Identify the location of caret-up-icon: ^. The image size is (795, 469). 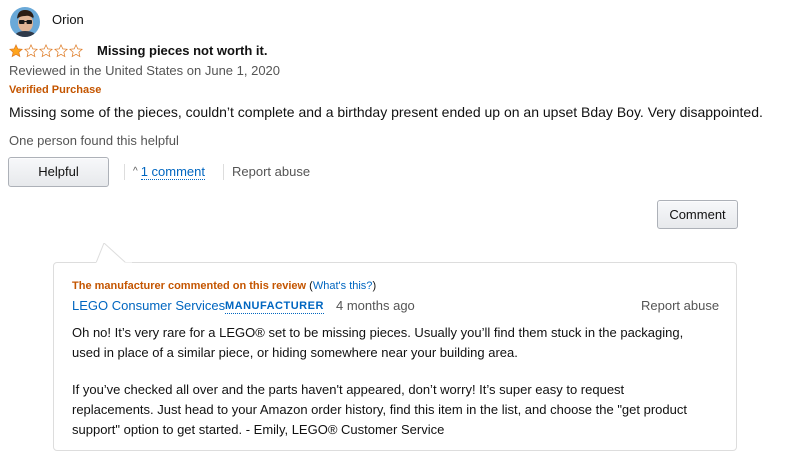
(135, 171).